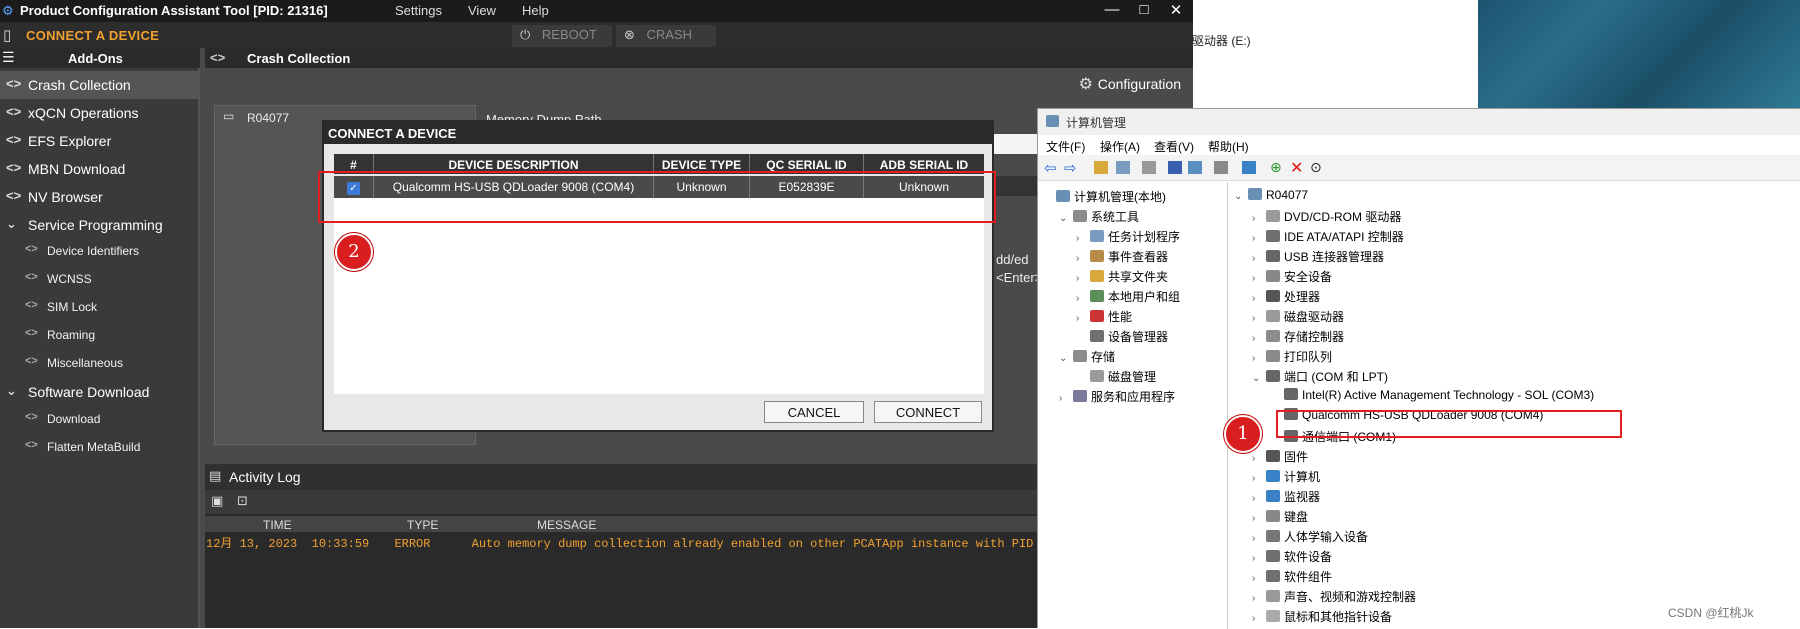 The image size is (1800, 629). Describe the element at coordinates (1175, 167) in the screenshot. I see `help-icon` at that location.